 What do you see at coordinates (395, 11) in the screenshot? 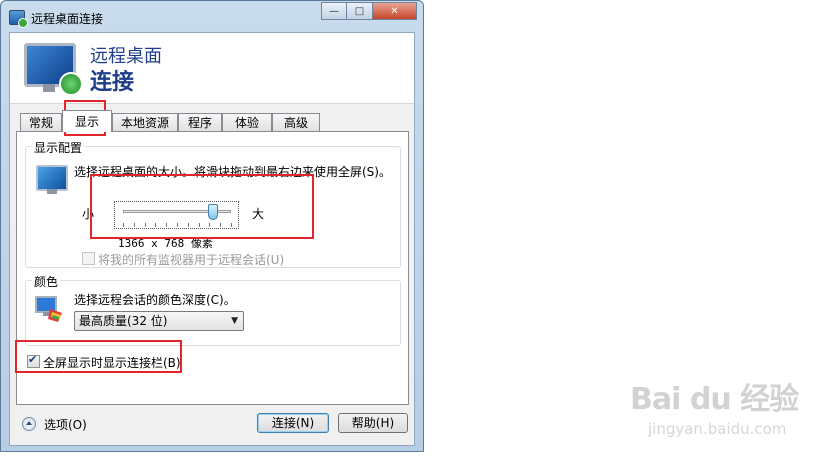
I see `close-button: ✕` at bounding box center [395, 11].